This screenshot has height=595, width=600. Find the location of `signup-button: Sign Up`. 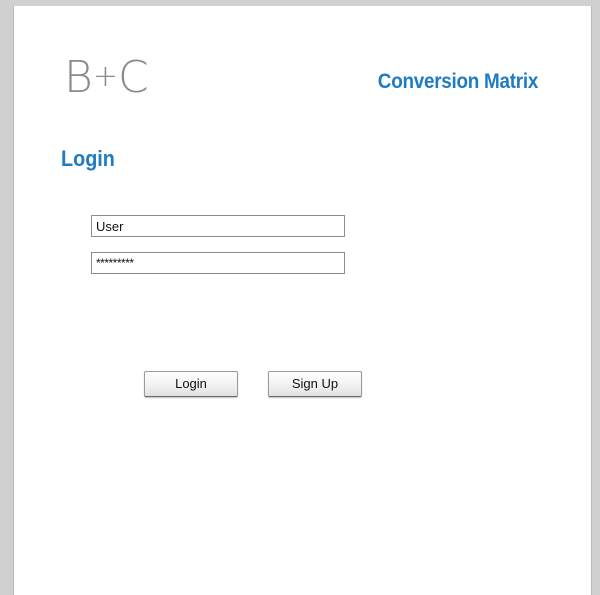

signup-button: Sign Up is located at coordinates (315, 384).